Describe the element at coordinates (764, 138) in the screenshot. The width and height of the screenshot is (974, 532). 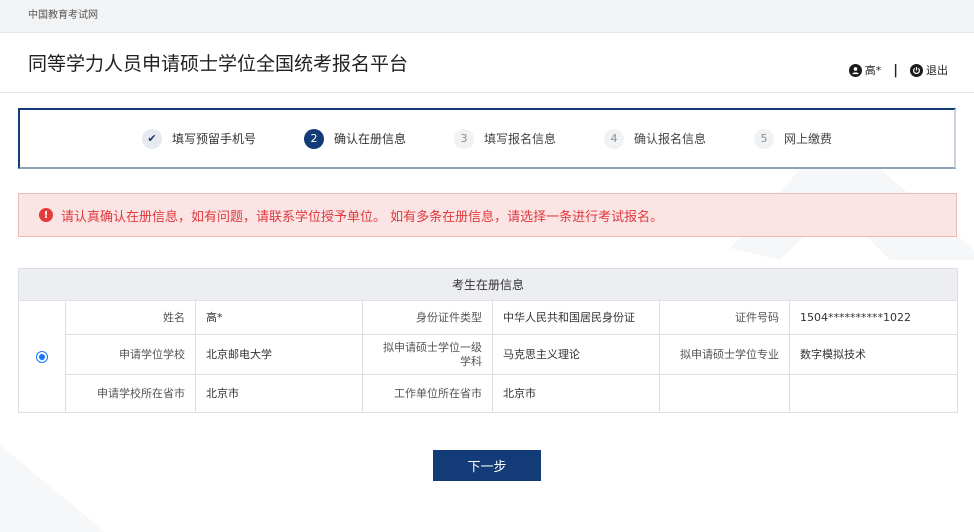
I see `step-number: 5` at that location.